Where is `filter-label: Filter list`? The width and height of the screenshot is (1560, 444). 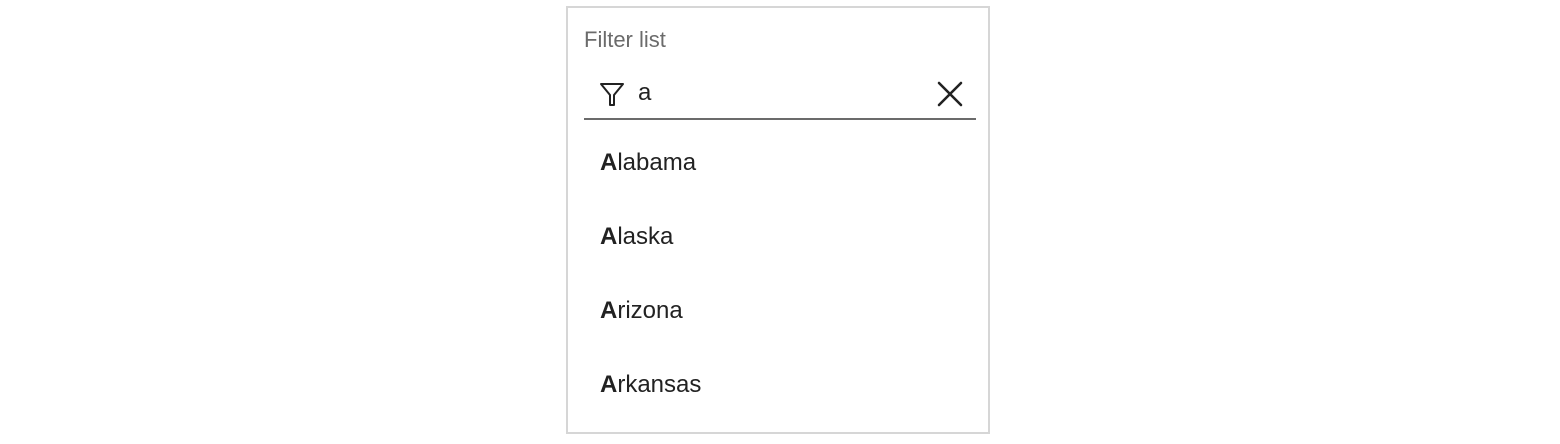
filter-label: Filter list is located at coordinates (625, 39).